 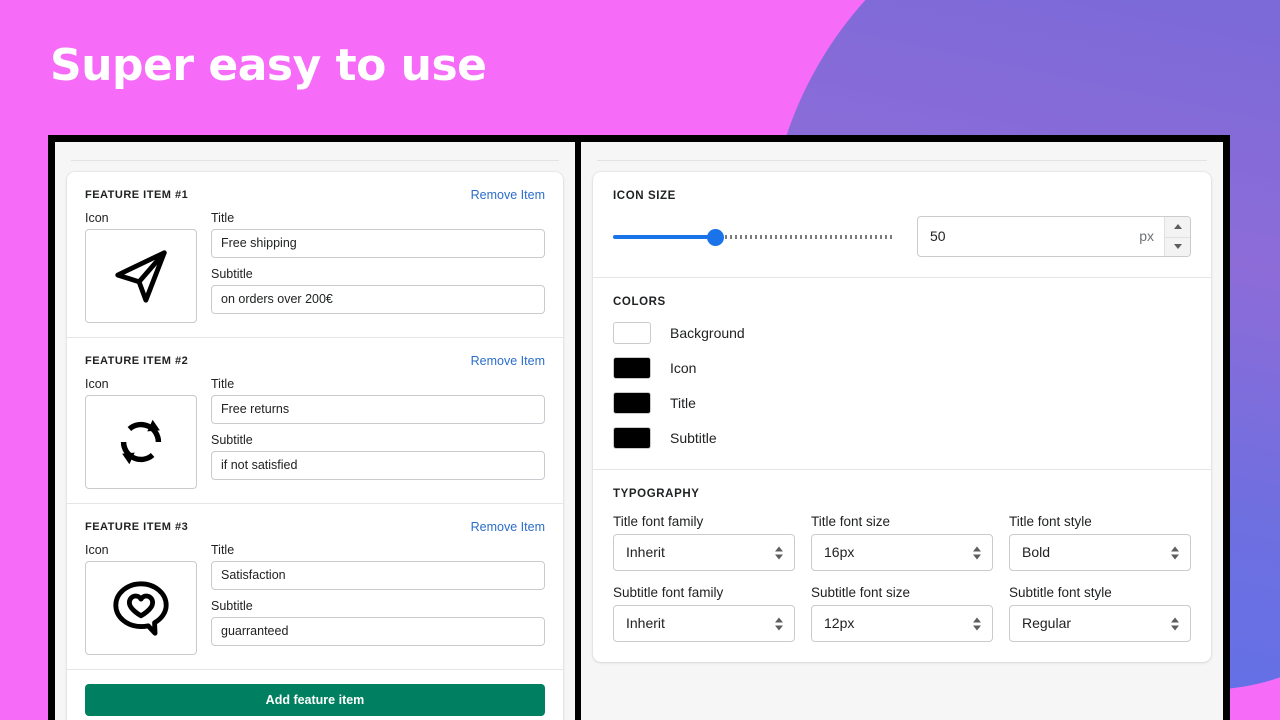 What do you see at coordinates (632, 403) in the screenshot?
I see `color-swatch-title` at bounding box center [632, 403].